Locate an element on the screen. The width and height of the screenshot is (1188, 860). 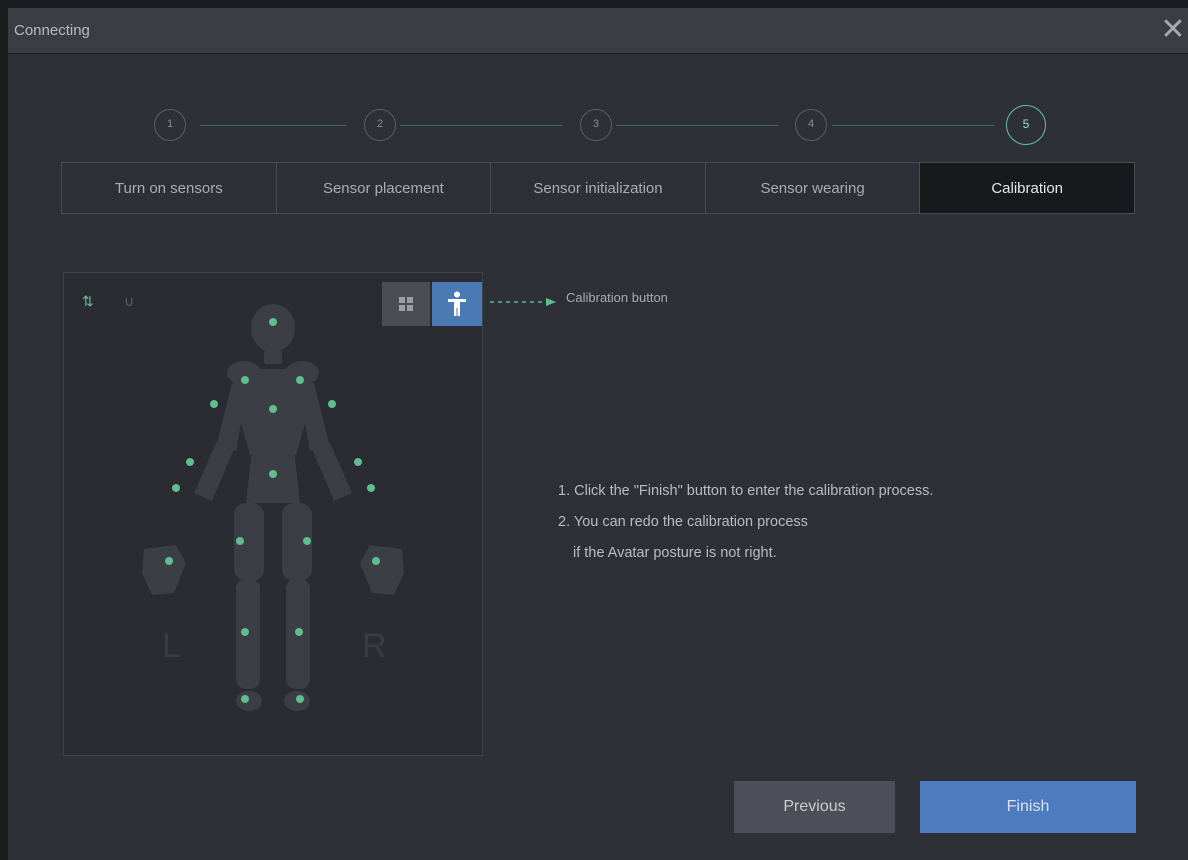
right-side-label: R is located at coordinates (374, 646).